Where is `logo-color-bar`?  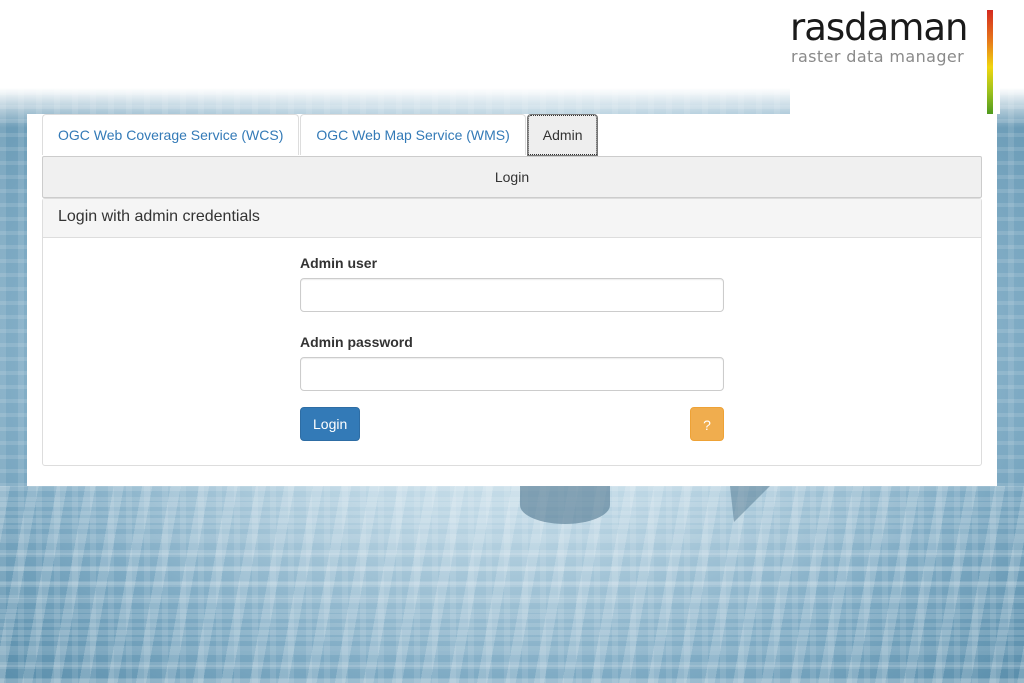
logo-color-bar is located at coordinates (990, 62).